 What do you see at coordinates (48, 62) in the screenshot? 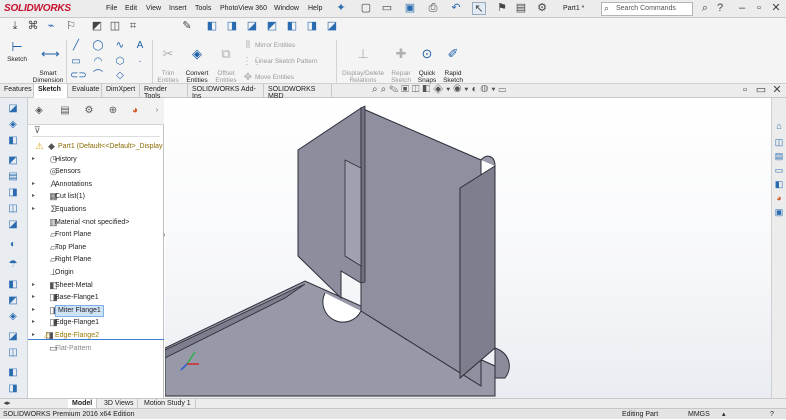
I see `smart-dimension-button: ⟷ Smart Dimension` at bounding box center [48, 62].